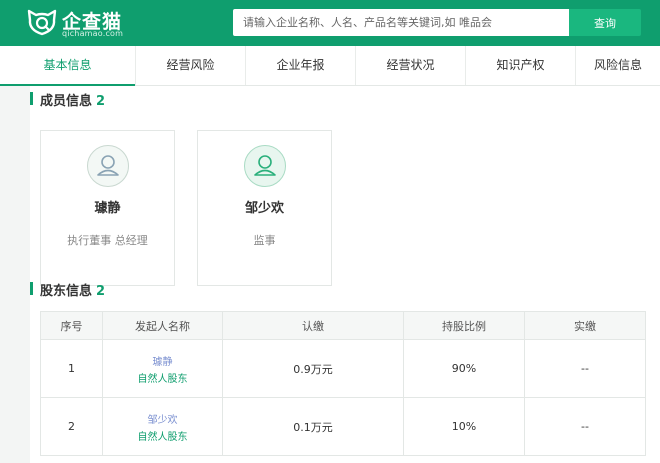 This screenshot has width=660, height=463. Describe the element at coordinates (107, 240) in the screenshot. I see `member-role: 执行董事 总经理` at that location.